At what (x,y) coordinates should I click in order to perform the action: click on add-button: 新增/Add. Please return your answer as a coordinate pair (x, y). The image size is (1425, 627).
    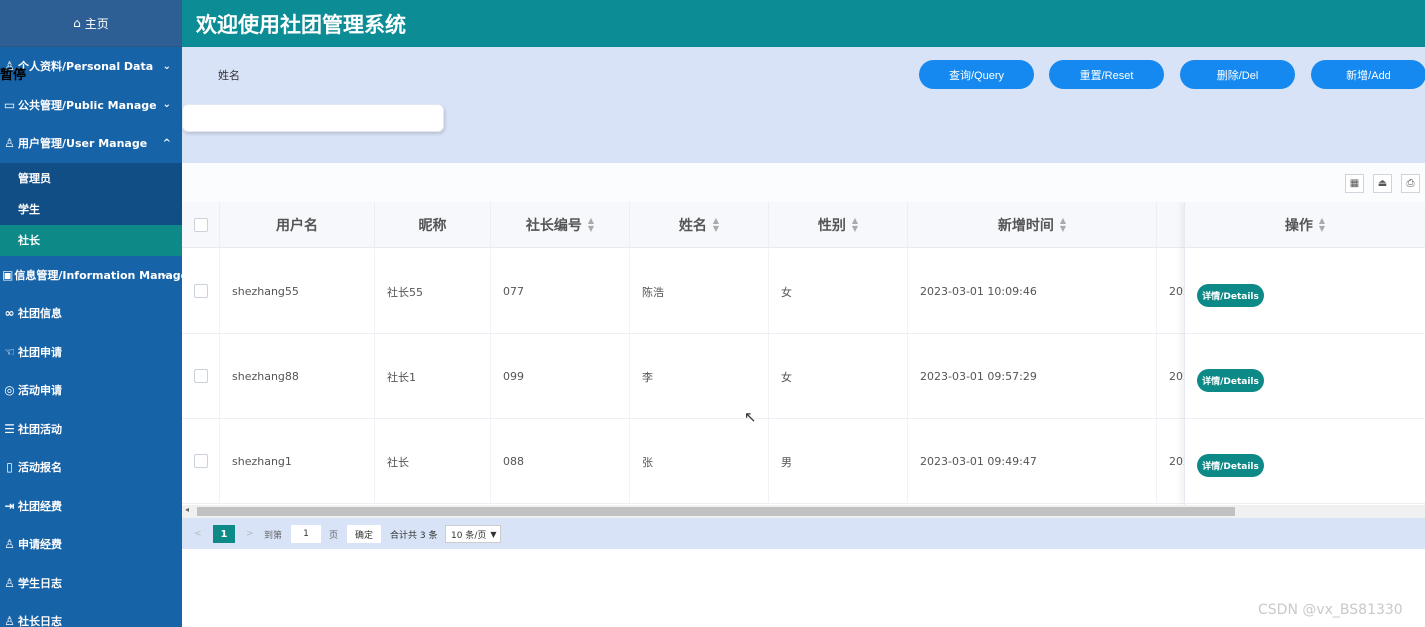
    Looking at the image, I should click on (1368, 74).